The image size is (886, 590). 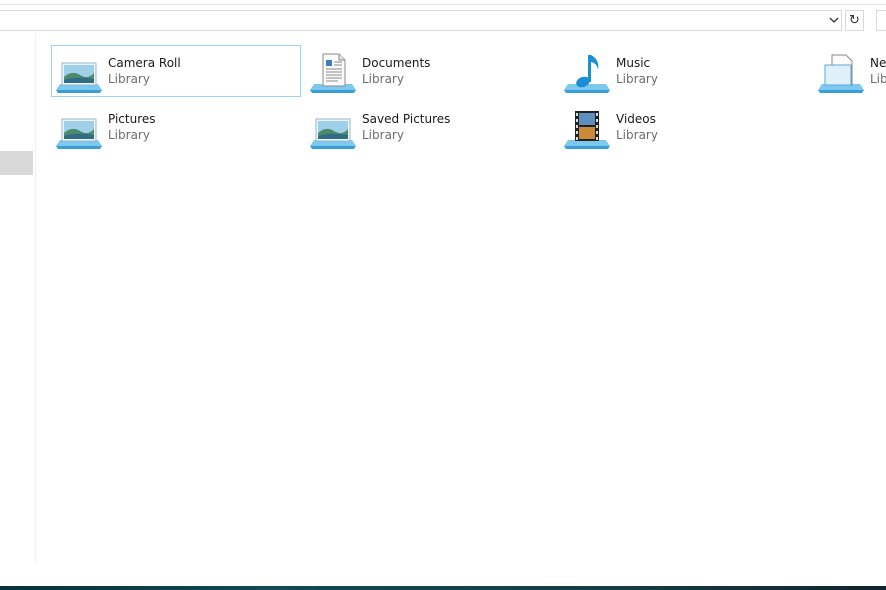 What do you see at coordinates (684, 71) in the screenshot?
I see `library-tile-music: Music Library` at bounding box center [684, 71].